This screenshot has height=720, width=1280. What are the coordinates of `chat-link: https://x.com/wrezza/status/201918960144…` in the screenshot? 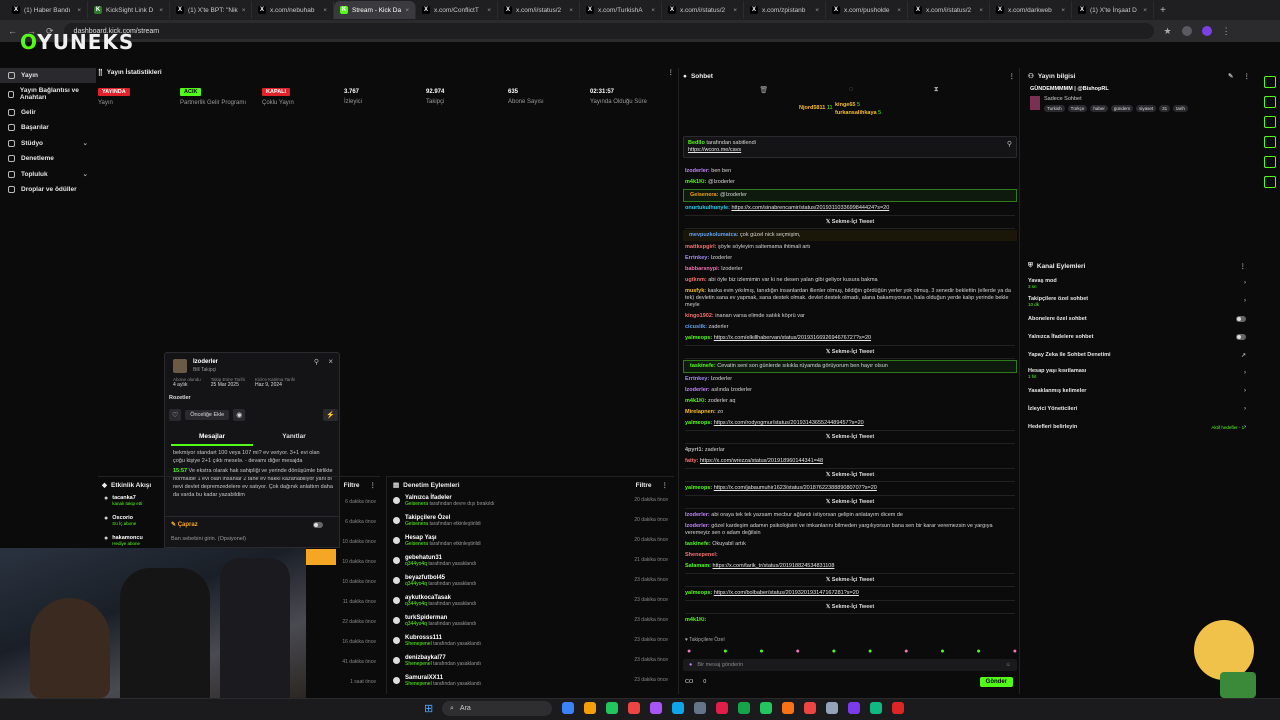 It's located at (761, 461).